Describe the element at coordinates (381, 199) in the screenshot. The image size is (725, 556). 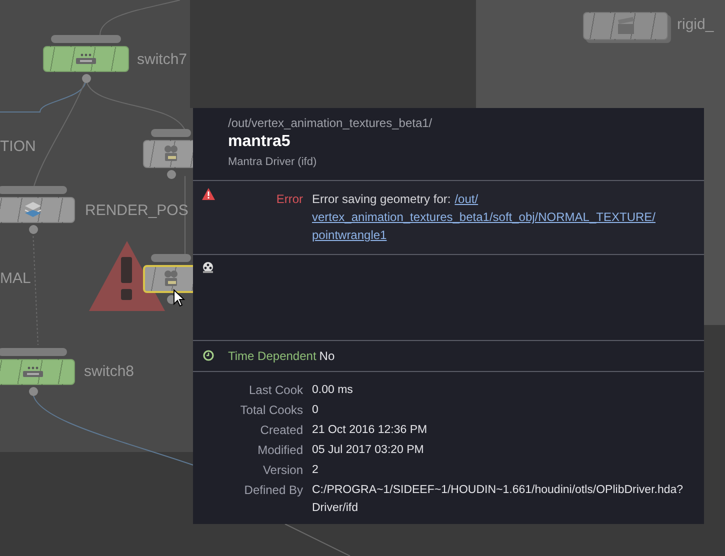
I see `error-message: Error saving geometry for:` at that location.